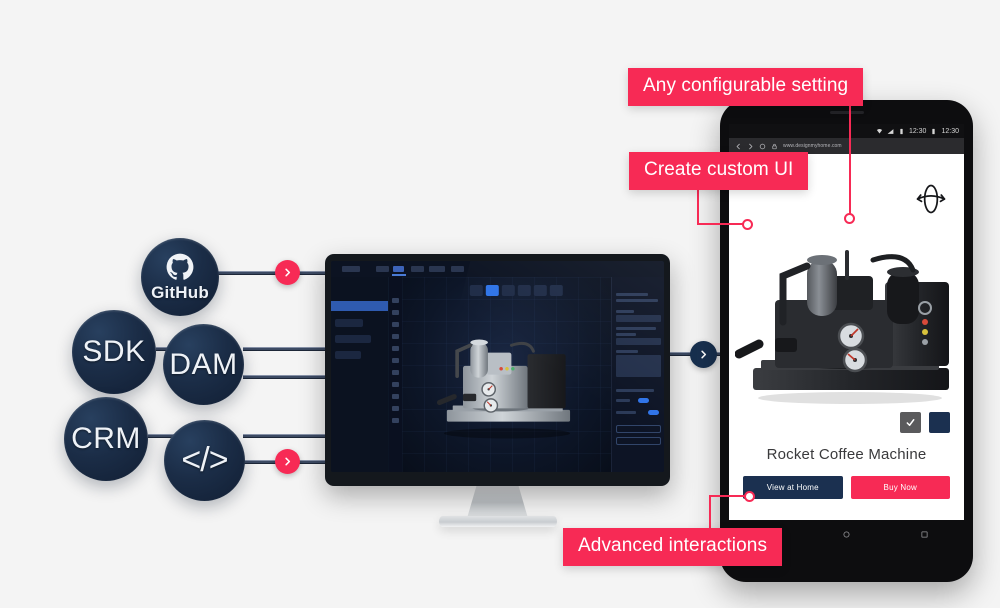 This screenshot has height=608, width=1000. Describe the element at coordinates (931, 199) in the screenshot. I see `rotate-3d-icon` at that location.